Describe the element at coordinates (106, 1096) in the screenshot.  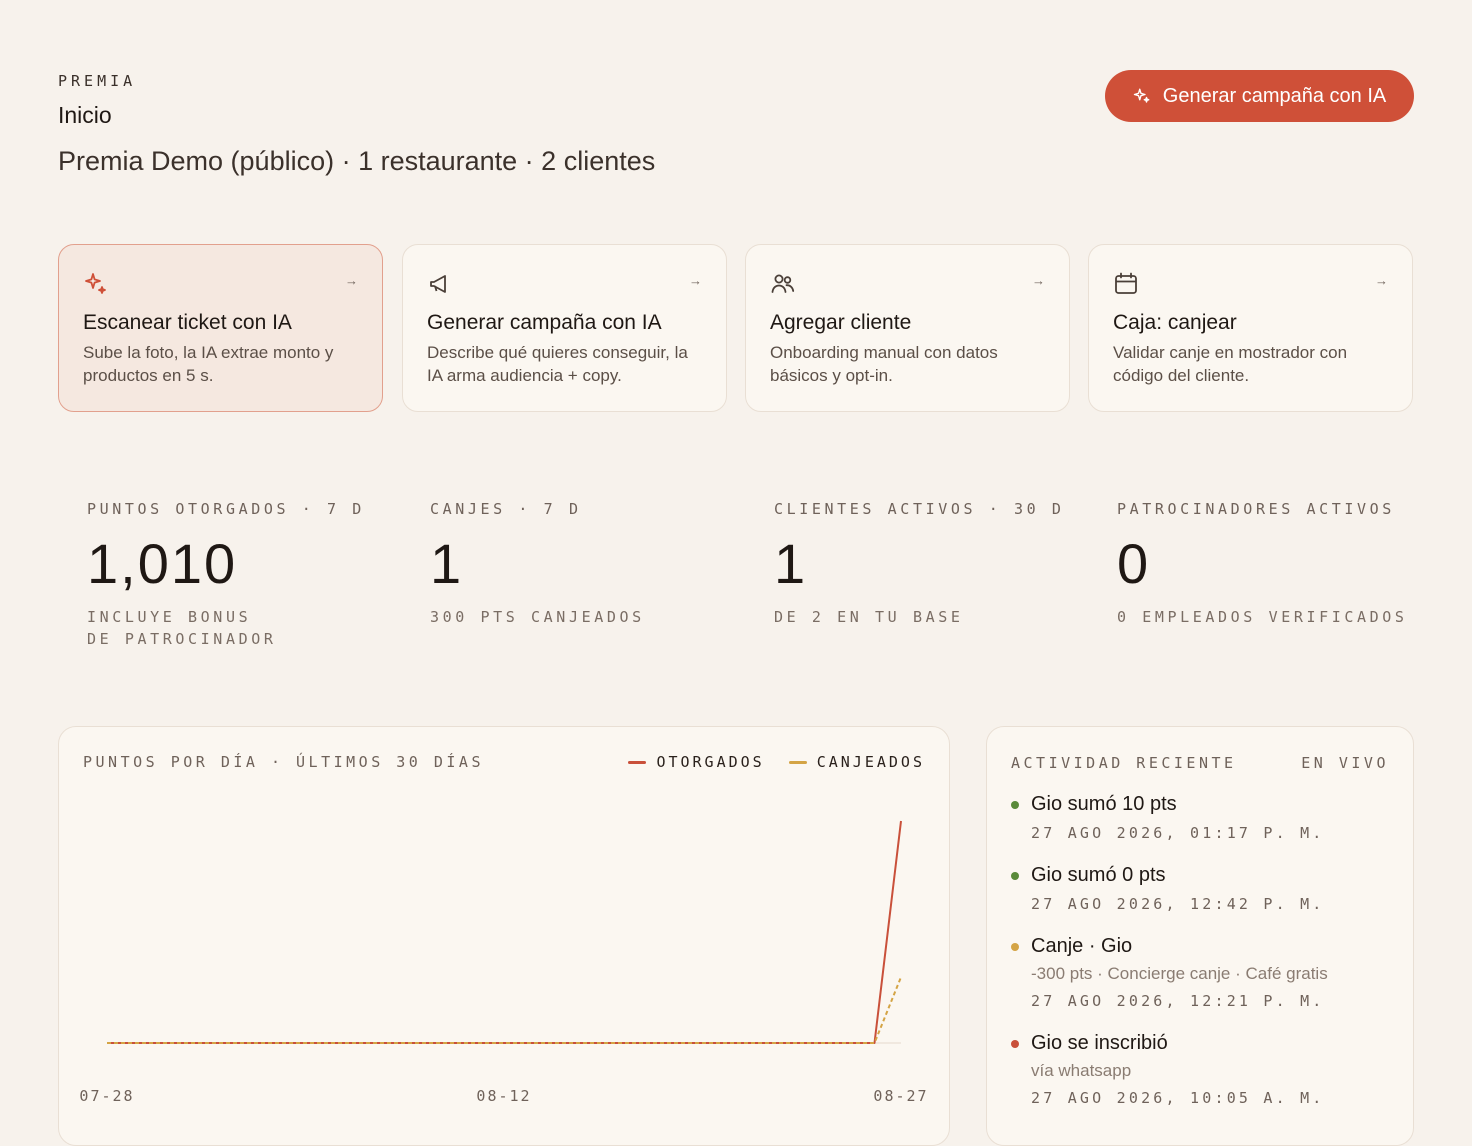
I see `x-tick-label: 07-28` at that location.